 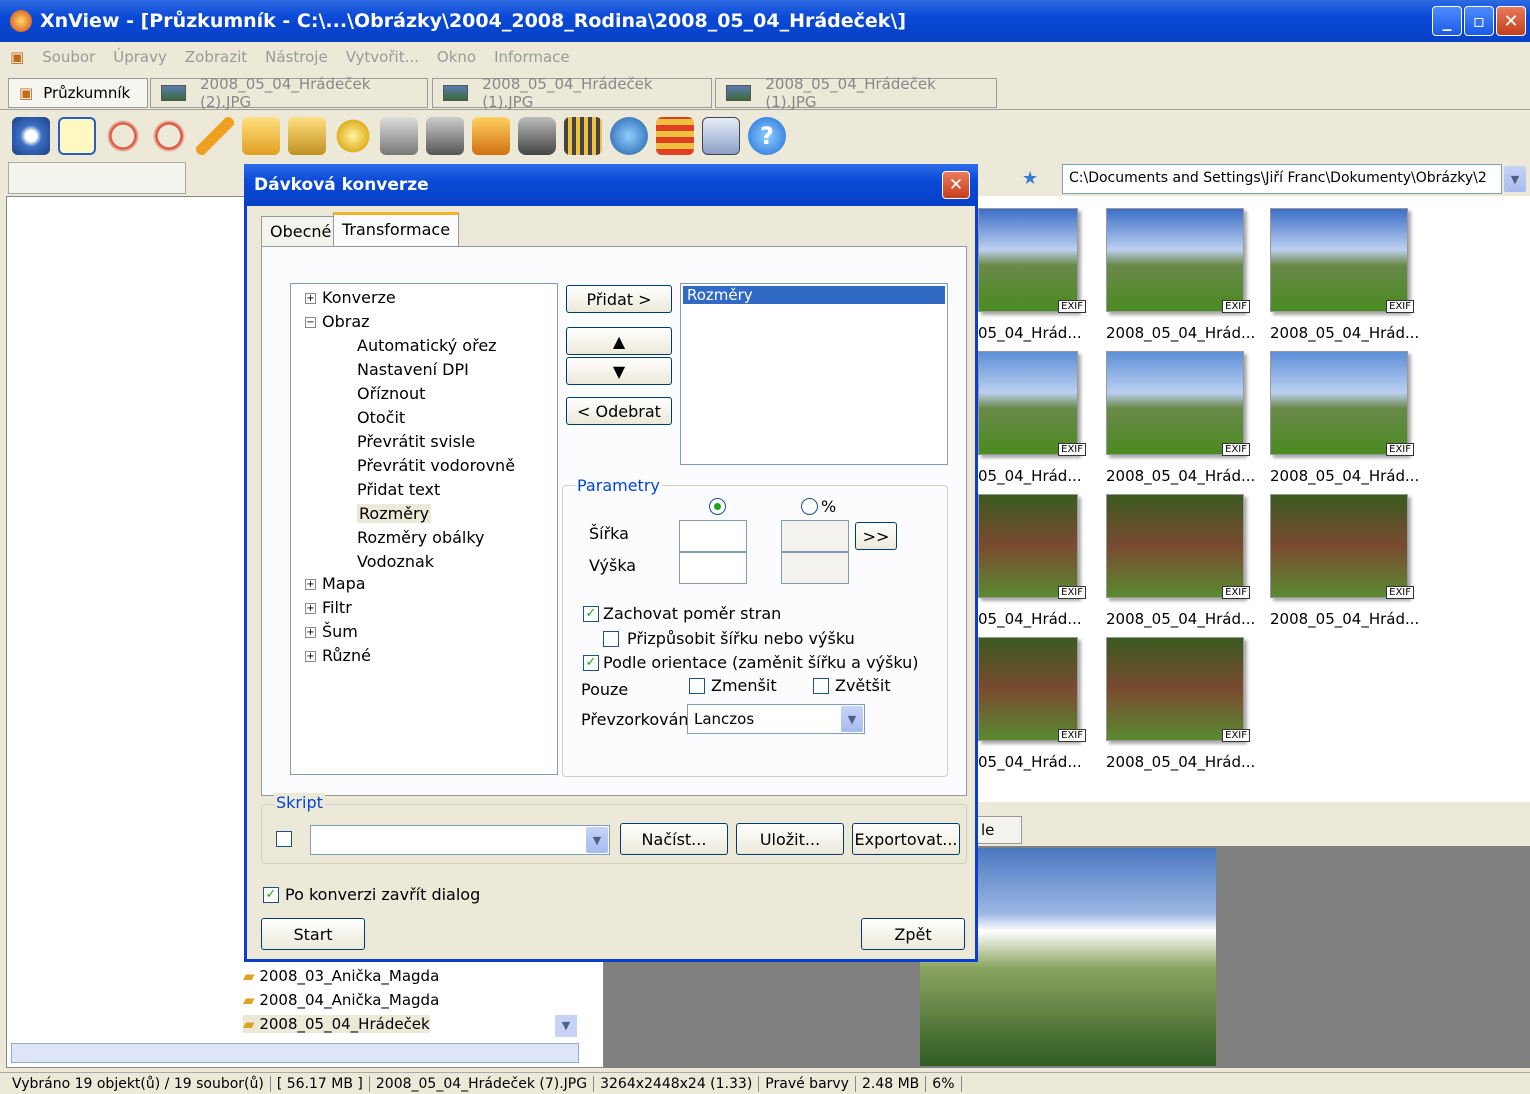 What do you see at coordinates (856, 93) in the screenshot?
I see `tab-image-1b: 2008_05_04_Hrádeček (1).JPG` at bounding box center [856, 93].